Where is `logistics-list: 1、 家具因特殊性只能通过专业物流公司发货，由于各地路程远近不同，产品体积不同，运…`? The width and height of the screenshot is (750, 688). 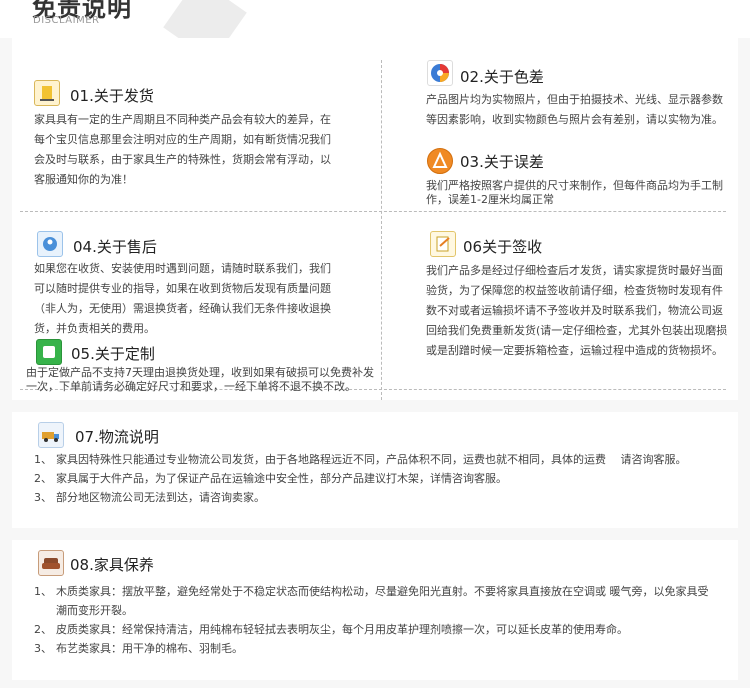
logistics-list: 1、 家具因特殊性只能通过专业物流公司发货，由于各地路程远近不同，产品体积不同，运… is located at coordinates (379, 478).